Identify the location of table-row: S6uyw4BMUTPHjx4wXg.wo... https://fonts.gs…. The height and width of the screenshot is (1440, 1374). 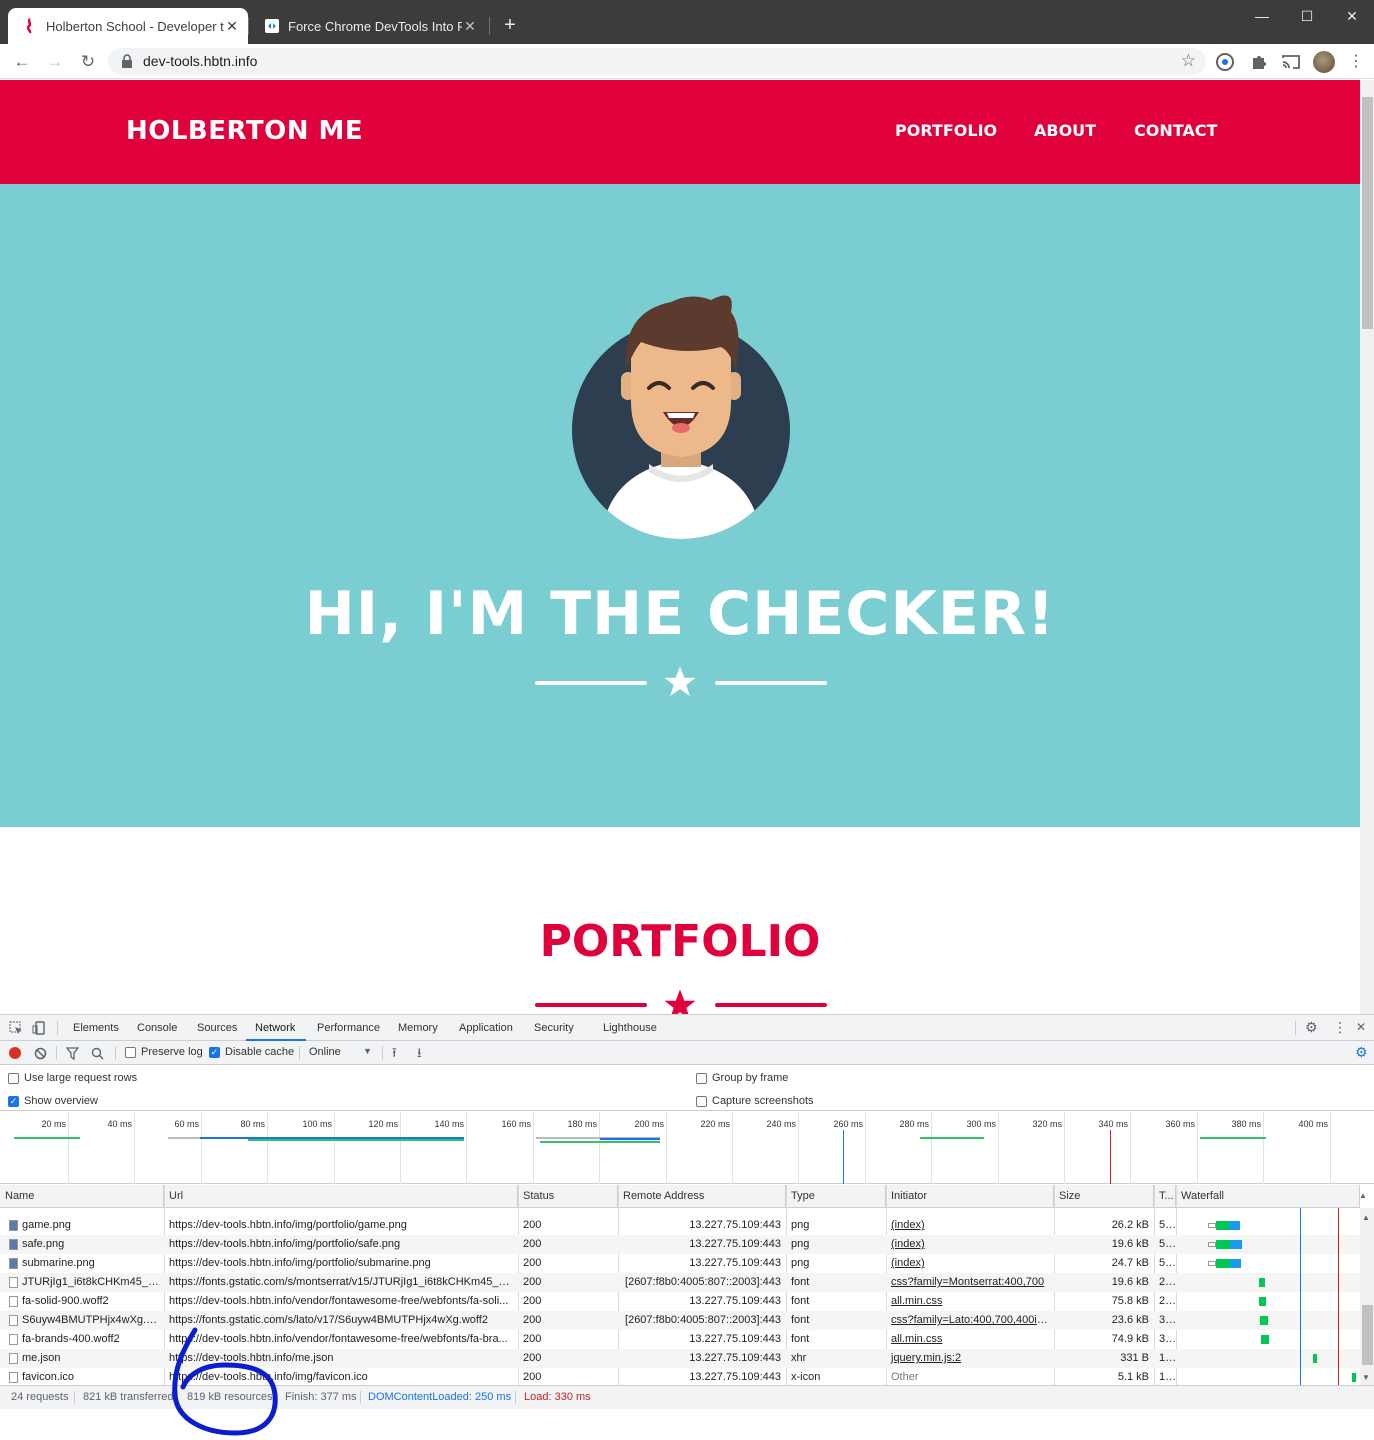
(680, 1320).